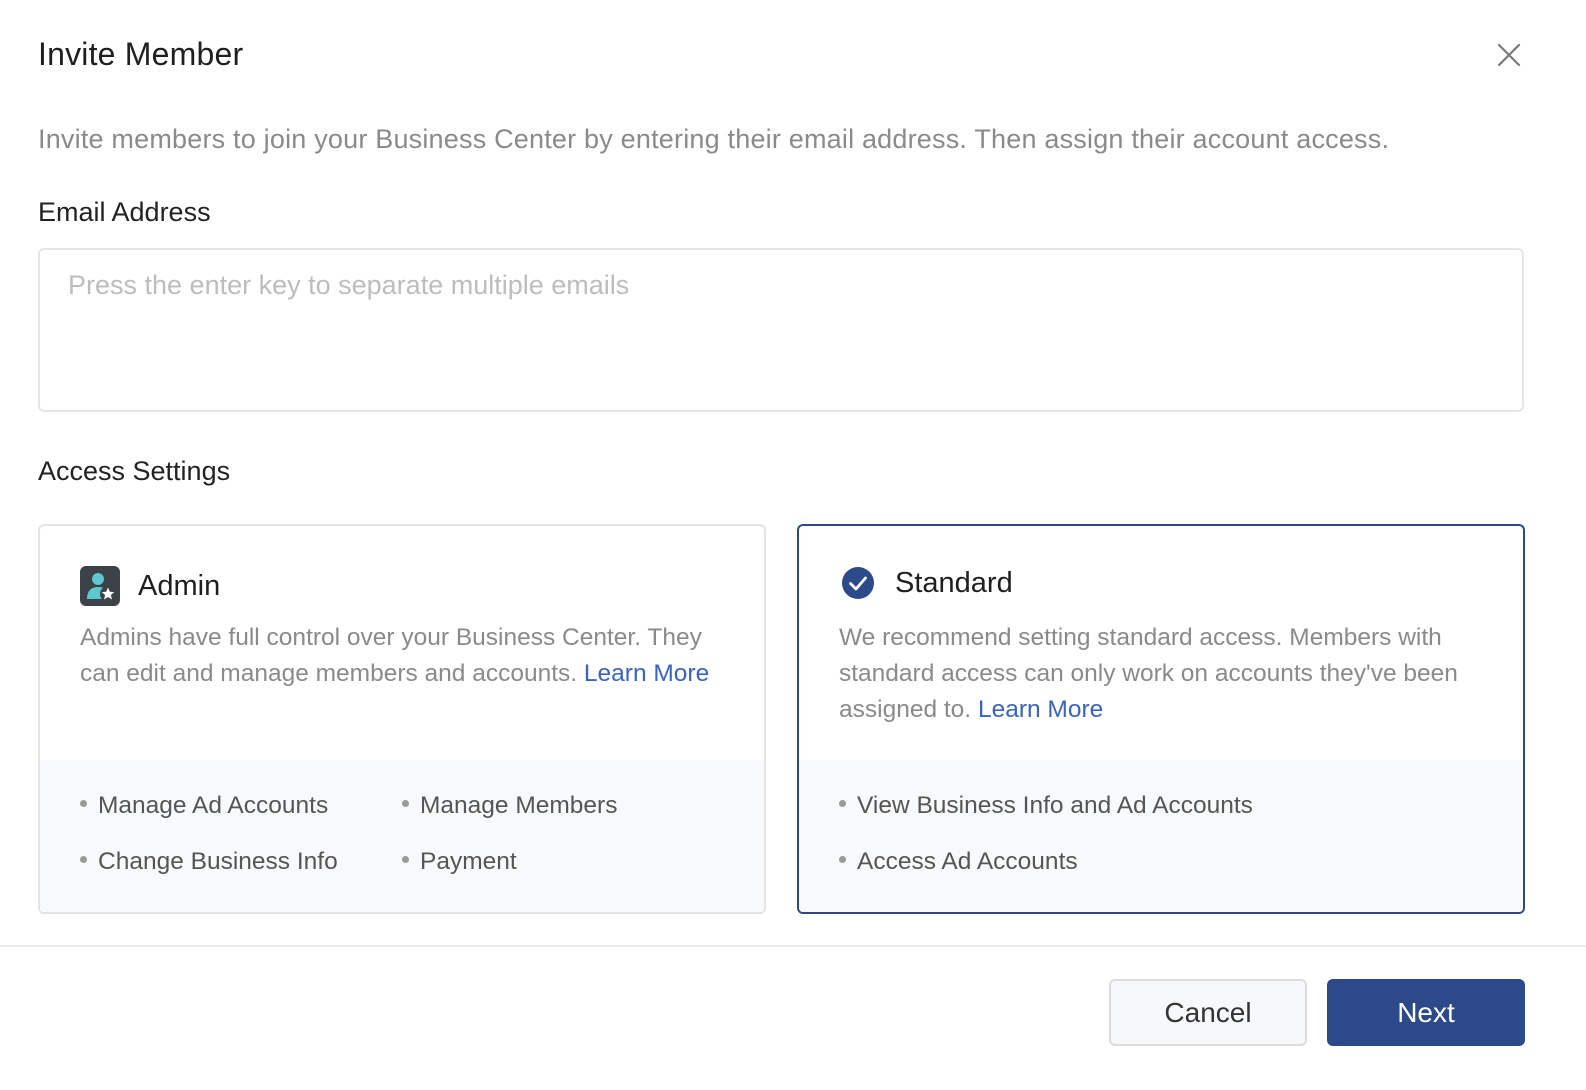  I want to click on cancel-button: Cancel, so click(1208, 1012).